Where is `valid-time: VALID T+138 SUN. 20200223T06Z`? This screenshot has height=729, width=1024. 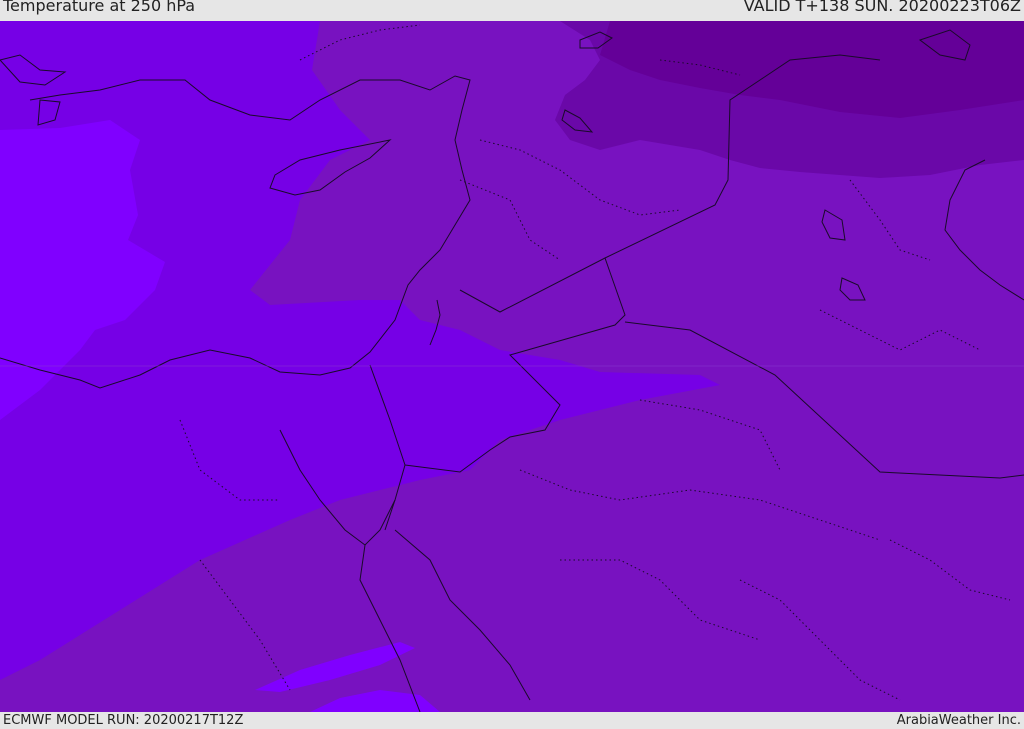 valid-time: VALID T+138 SUN. 20200223T06Z is located at coordinates (882, 7).